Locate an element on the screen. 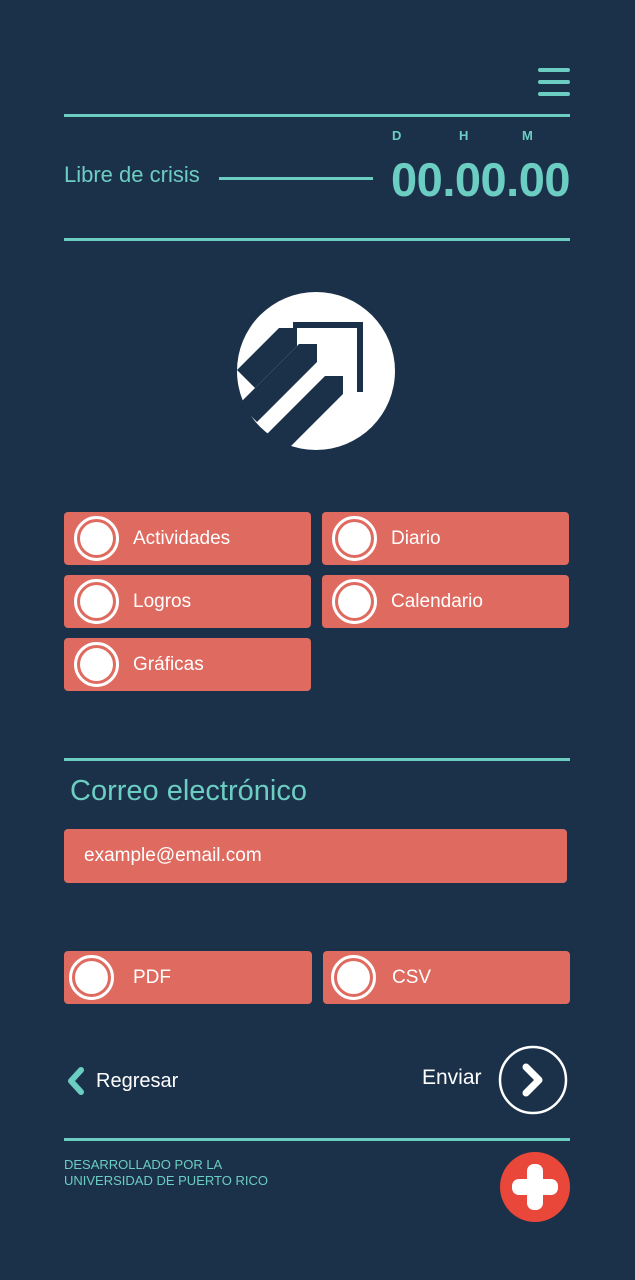 Image resolution: width=635 pixels, height=1280 pixels. diario-option: Diario is located at coordinates (445, 538).